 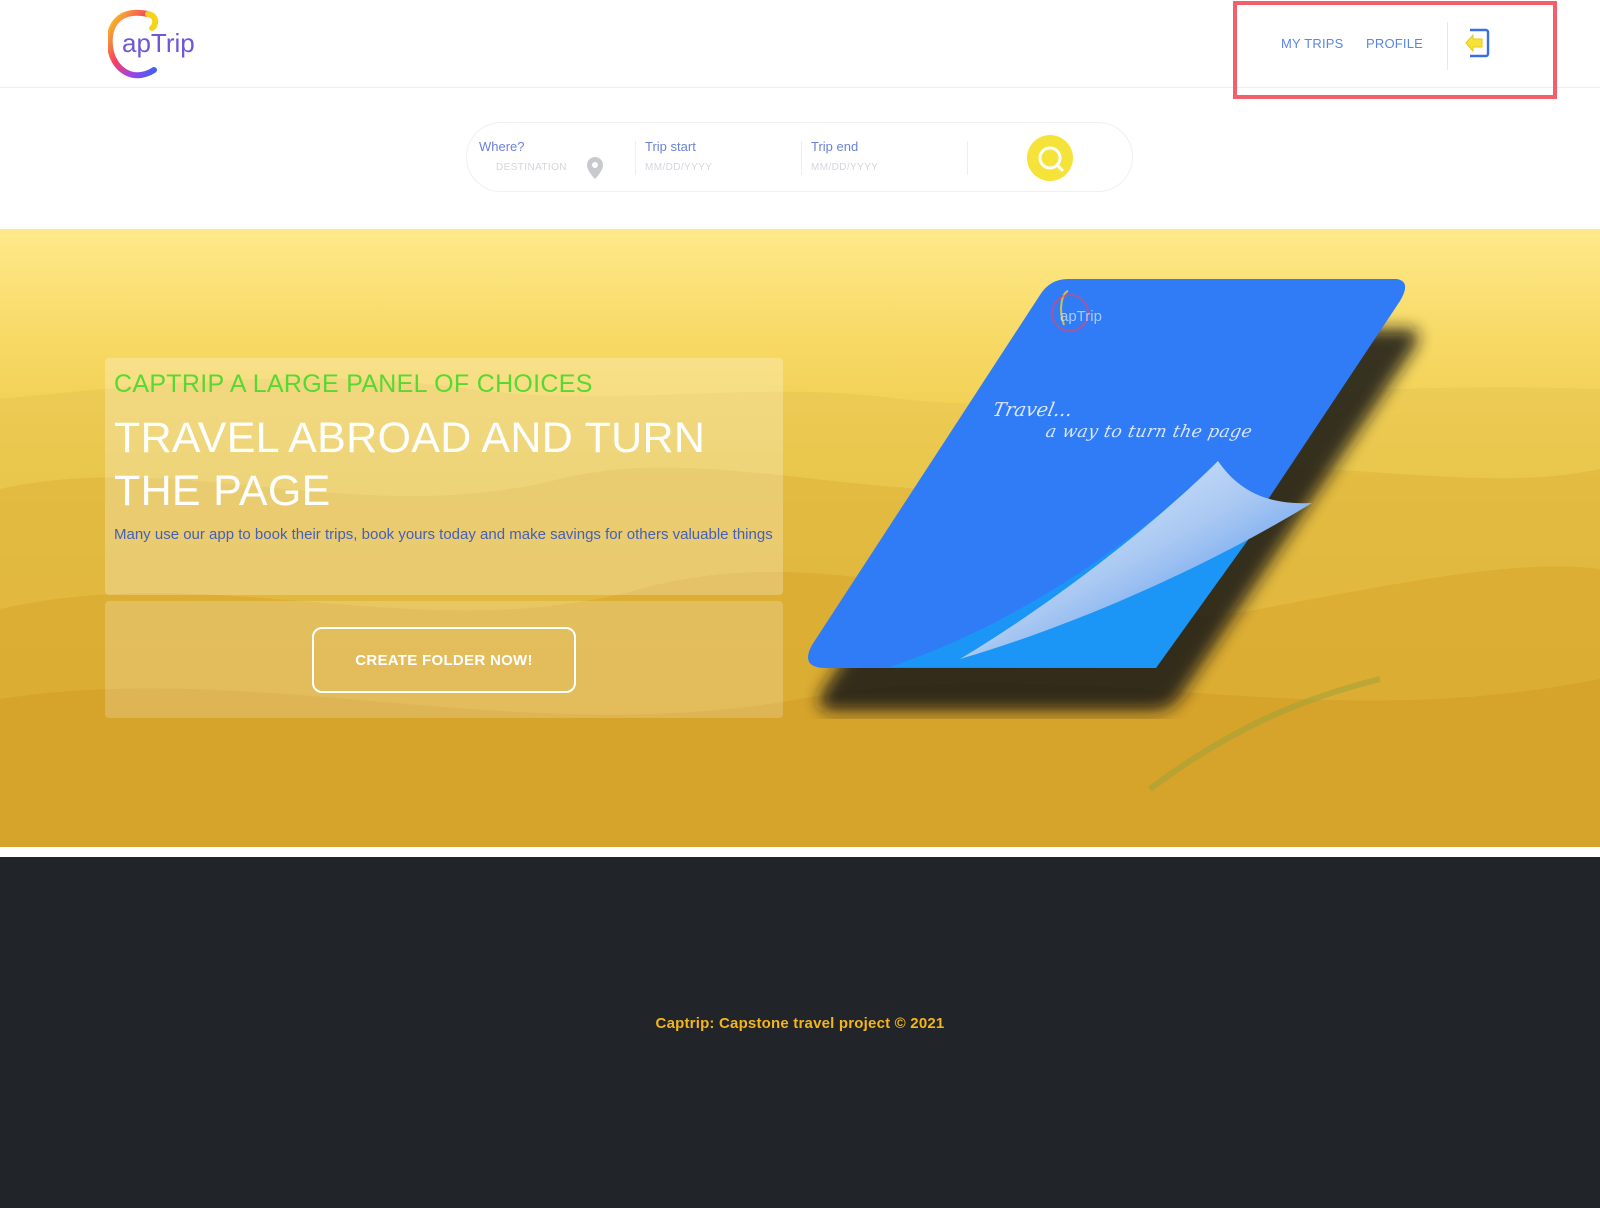 What do you see at coordinates (1149, 432) in the screenshot?
I see `book-slogan-text: a way to turn the page` at bounding box center [1149, 432].